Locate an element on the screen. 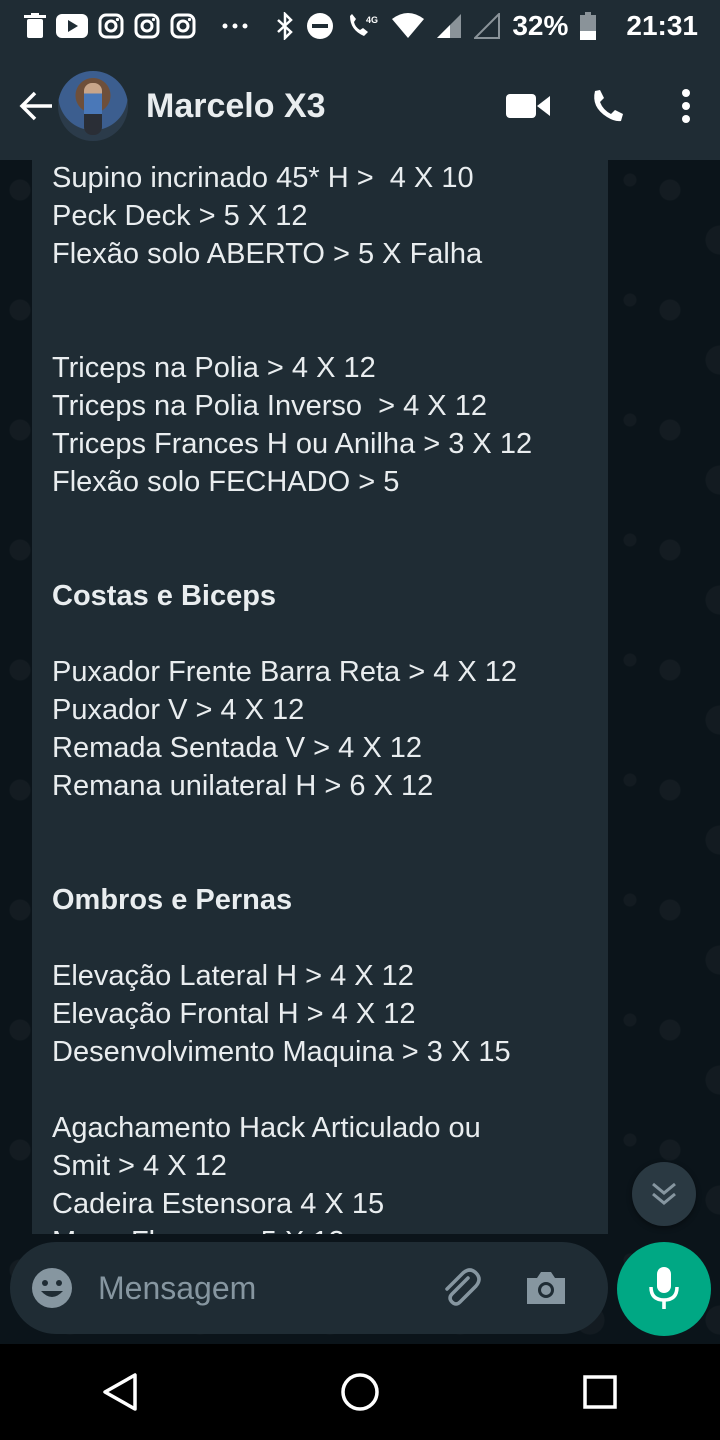  status-bar: 4G 32% 21:31 is located at coordinates (360, 26).